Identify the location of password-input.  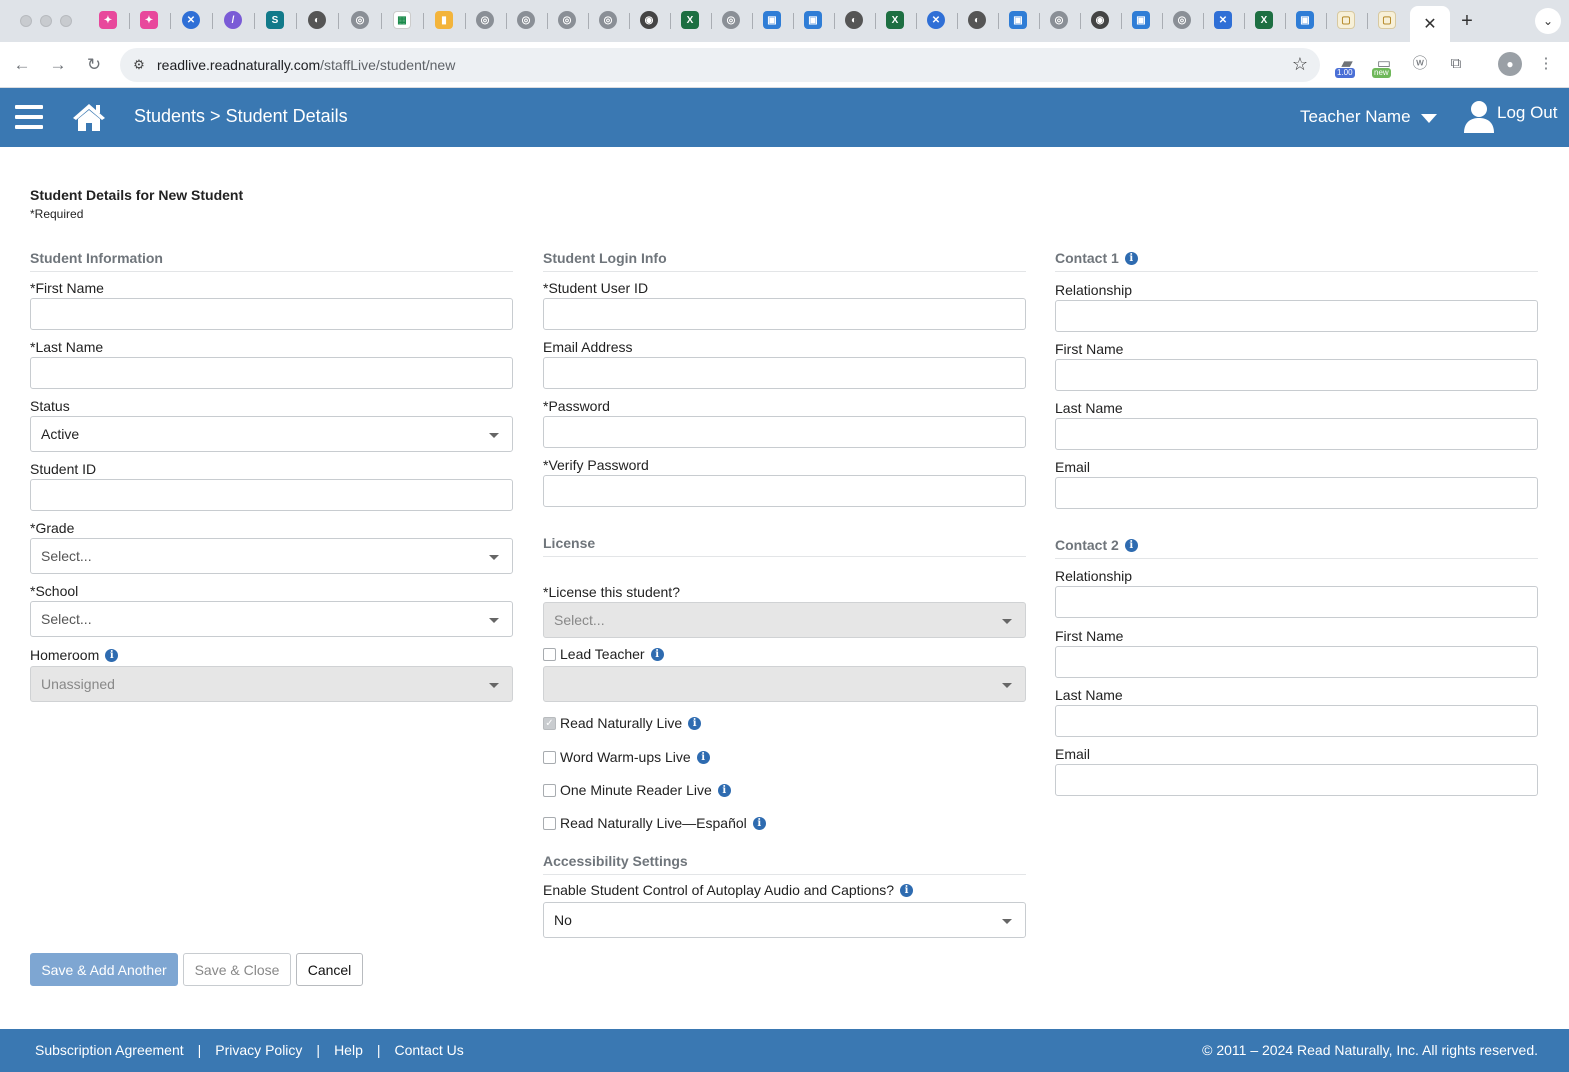
(784, 432).